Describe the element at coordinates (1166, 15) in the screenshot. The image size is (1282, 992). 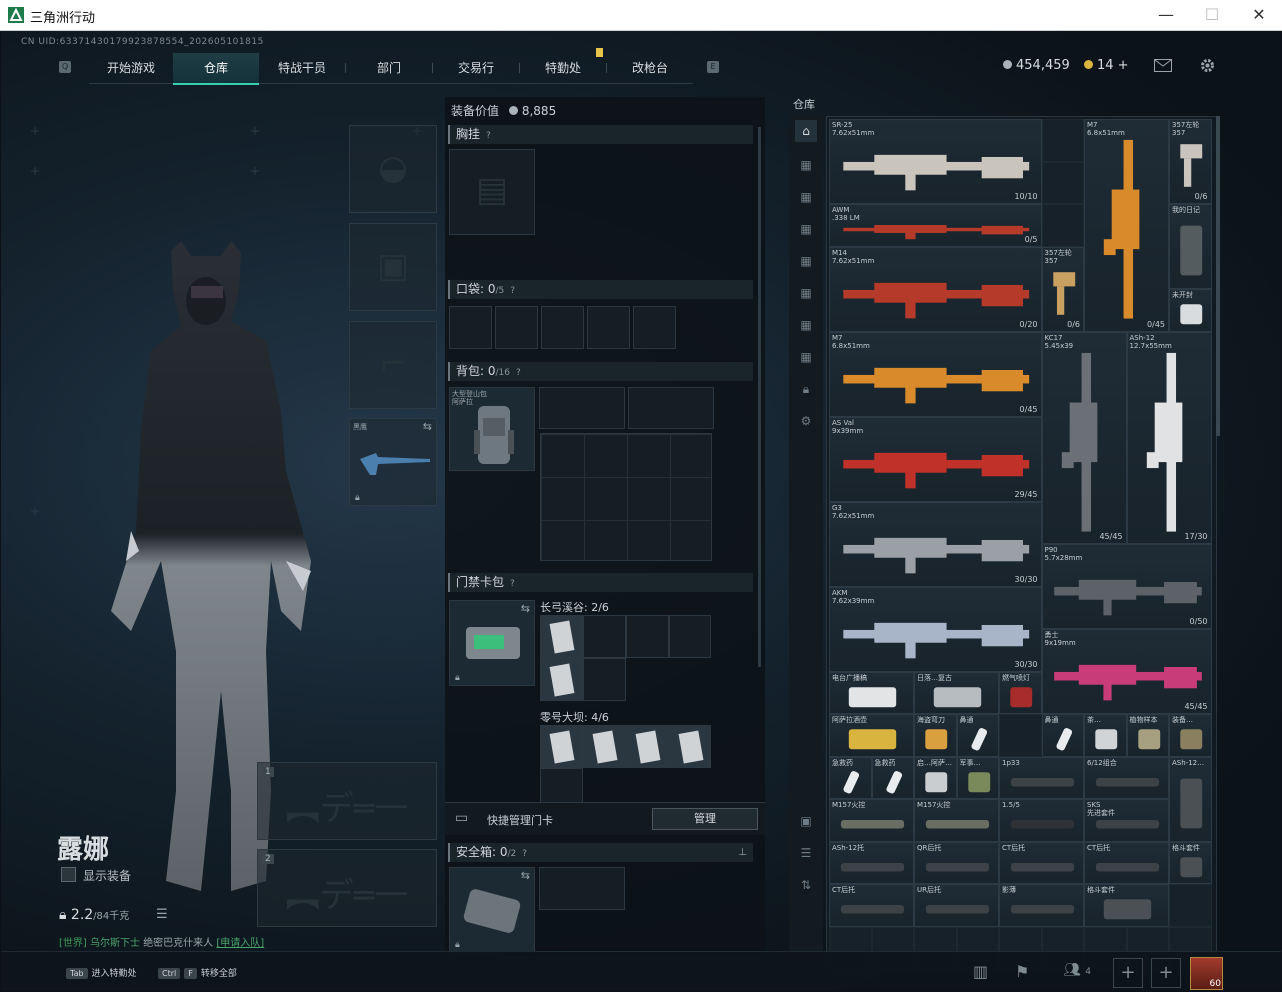
I see `minimize-icon: —` at that location.